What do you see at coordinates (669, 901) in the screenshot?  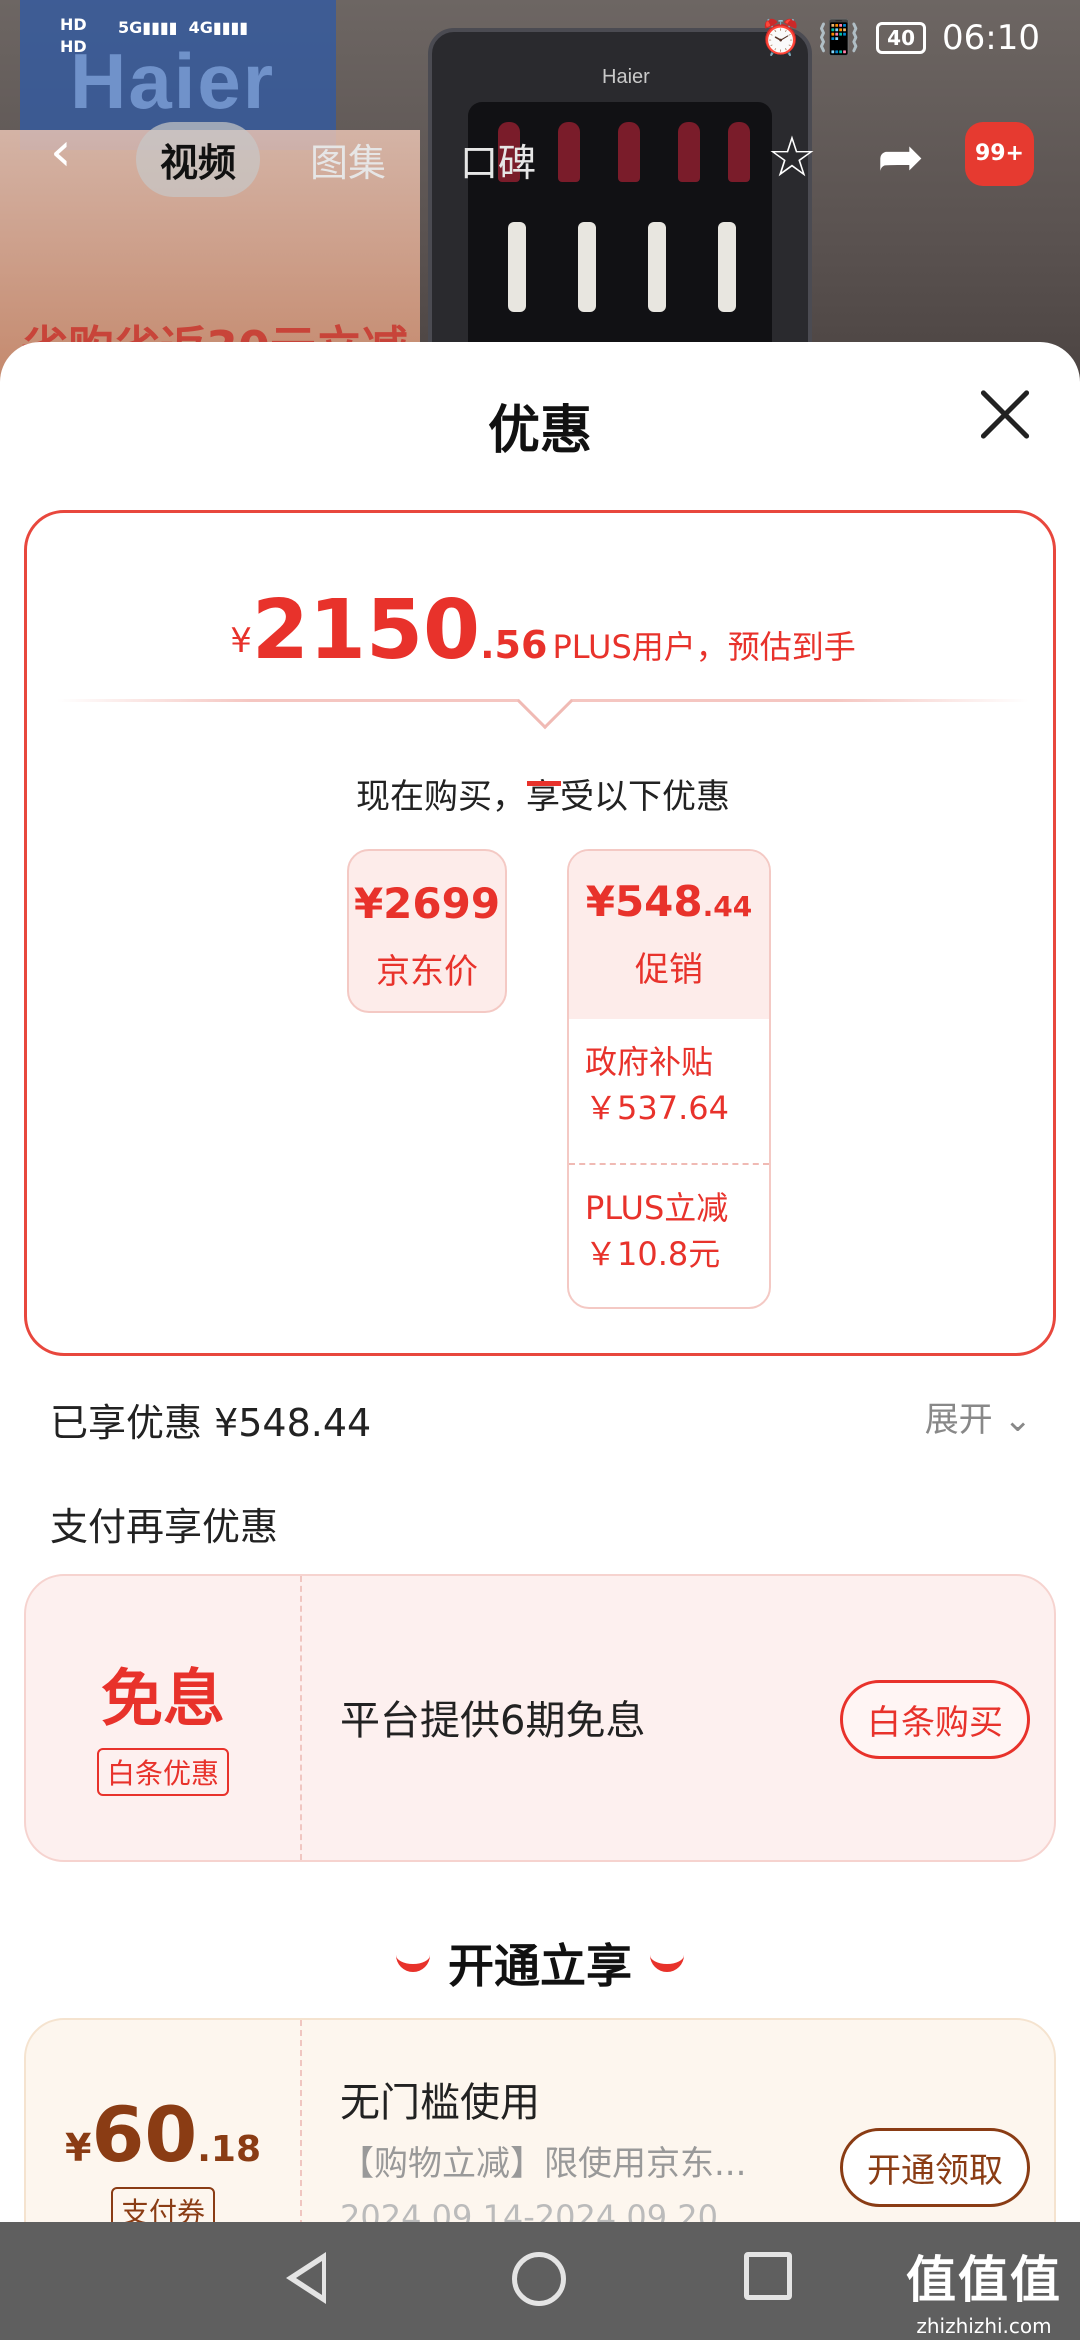 I see `promotion-amount: ¥548.44` at bounding box center [669, 901].